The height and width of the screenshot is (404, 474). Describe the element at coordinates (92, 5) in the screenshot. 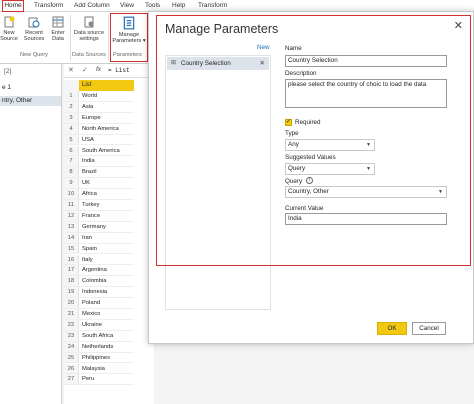

I see `tab-add-column: Add Column` at that location.